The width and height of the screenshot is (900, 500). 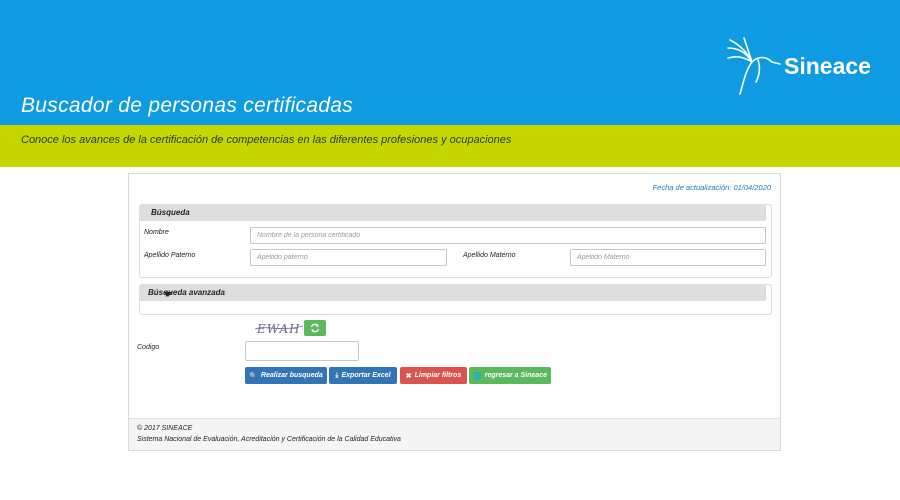 I want to click on refresh-icon, so click(x=315, y=328).